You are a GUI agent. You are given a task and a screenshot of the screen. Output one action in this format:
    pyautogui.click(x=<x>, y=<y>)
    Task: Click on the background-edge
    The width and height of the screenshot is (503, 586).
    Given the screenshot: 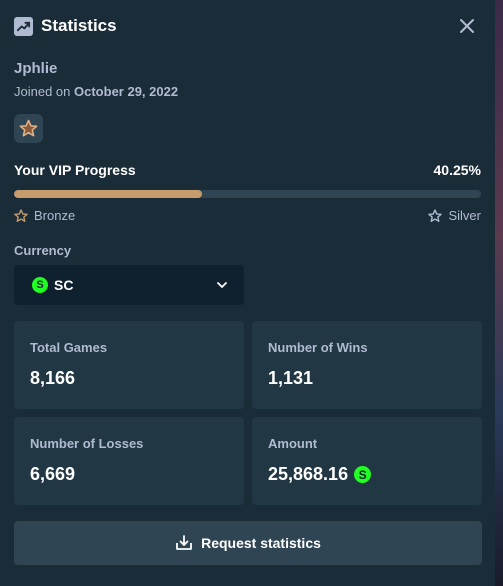 What is the action you would take?
    pyautogui.click(x=499, y=293)
    